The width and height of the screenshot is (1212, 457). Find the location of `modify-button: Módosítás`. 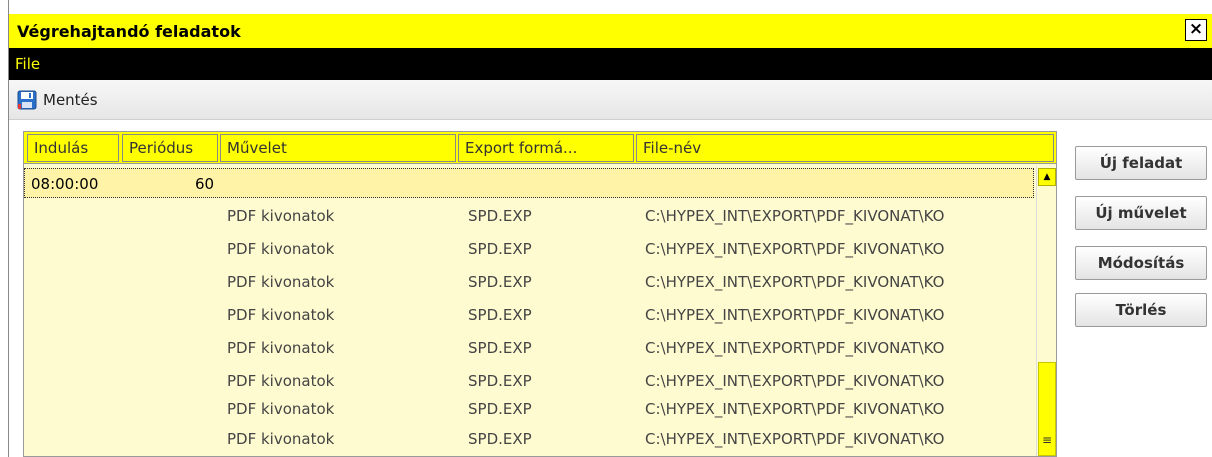

modify-button: Módosítás is located at coordinates (1141, 263).